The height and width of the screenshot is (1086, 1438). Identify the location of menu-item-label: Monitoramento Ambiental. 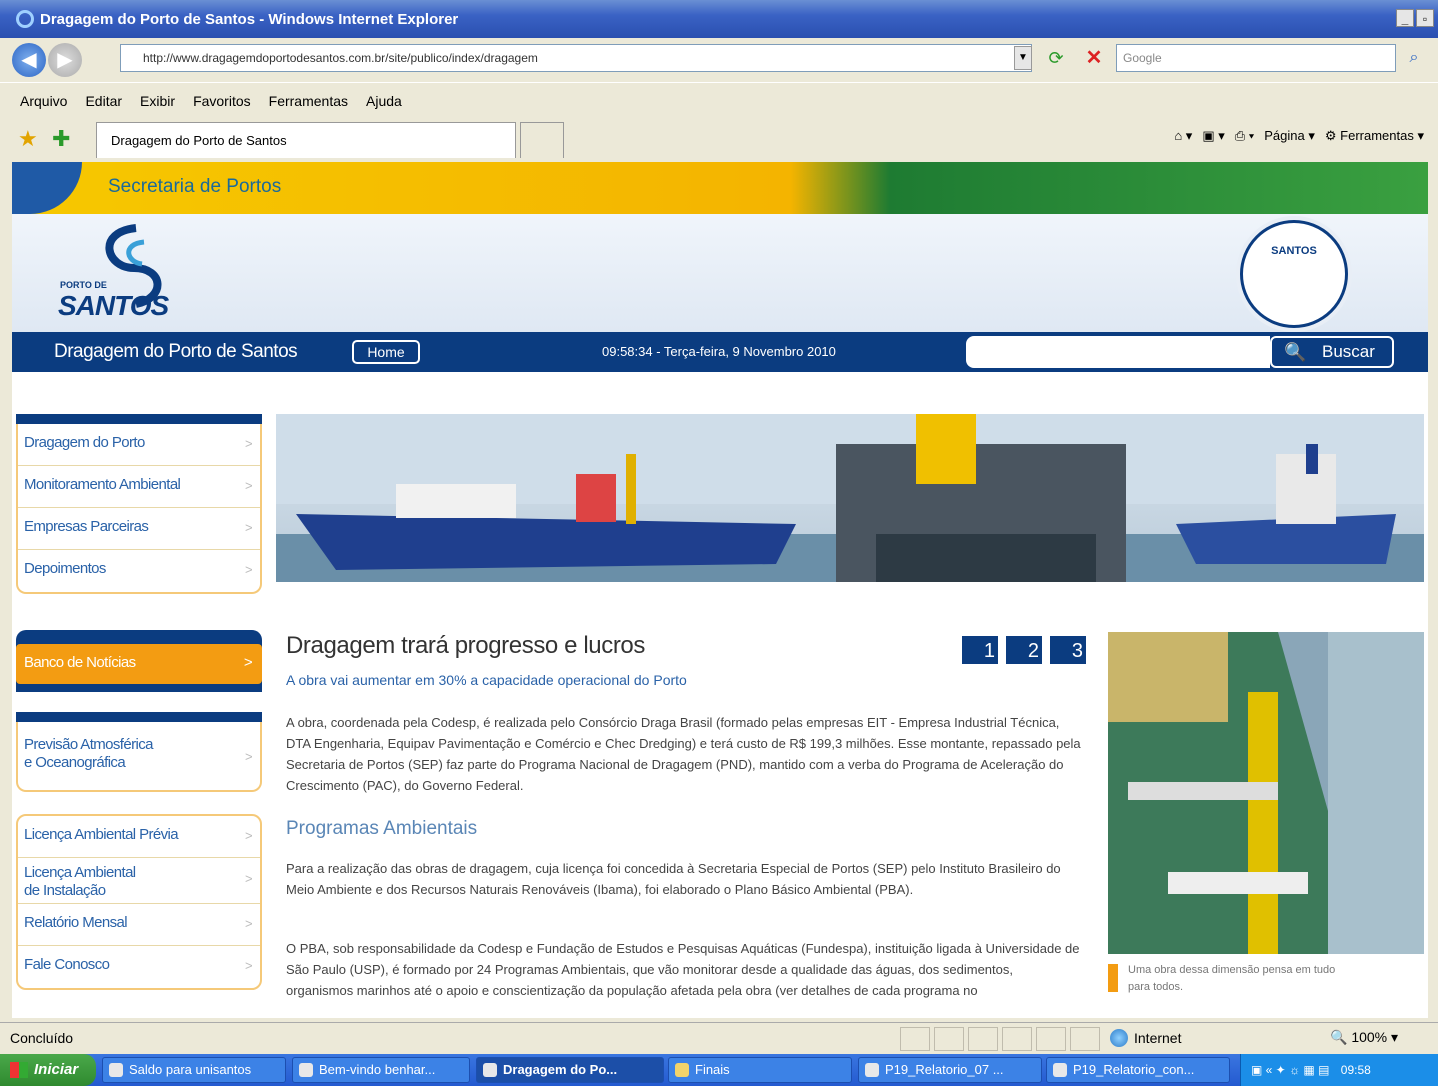
(102, 484).